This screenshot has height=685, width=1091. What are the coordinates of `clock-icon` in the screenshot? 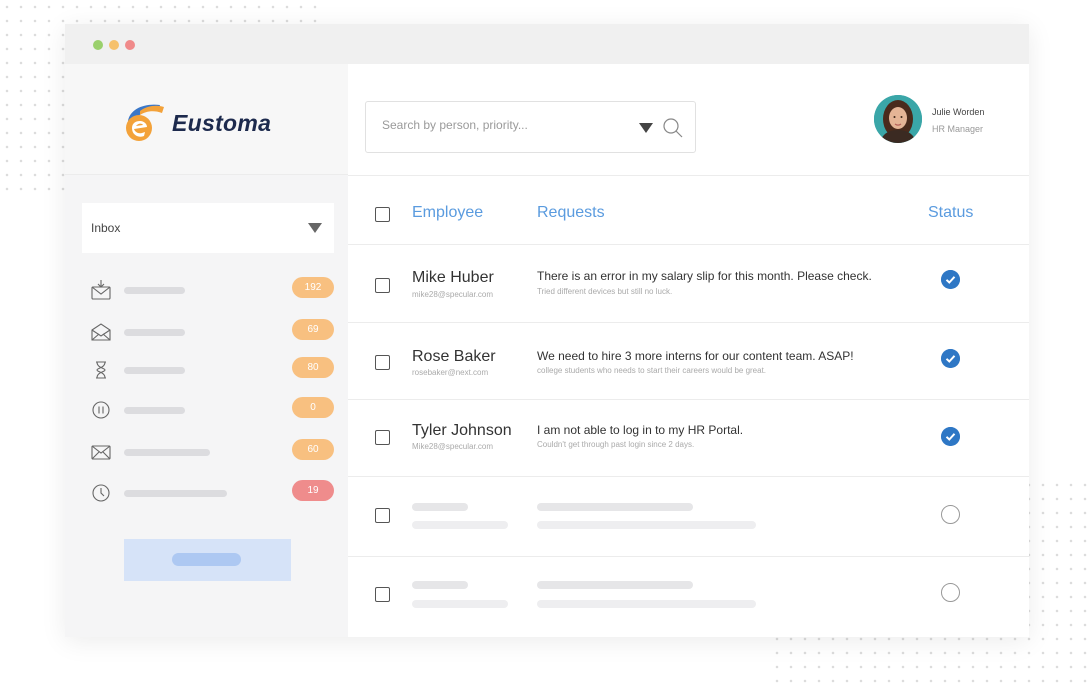 It's located at (101, 493).